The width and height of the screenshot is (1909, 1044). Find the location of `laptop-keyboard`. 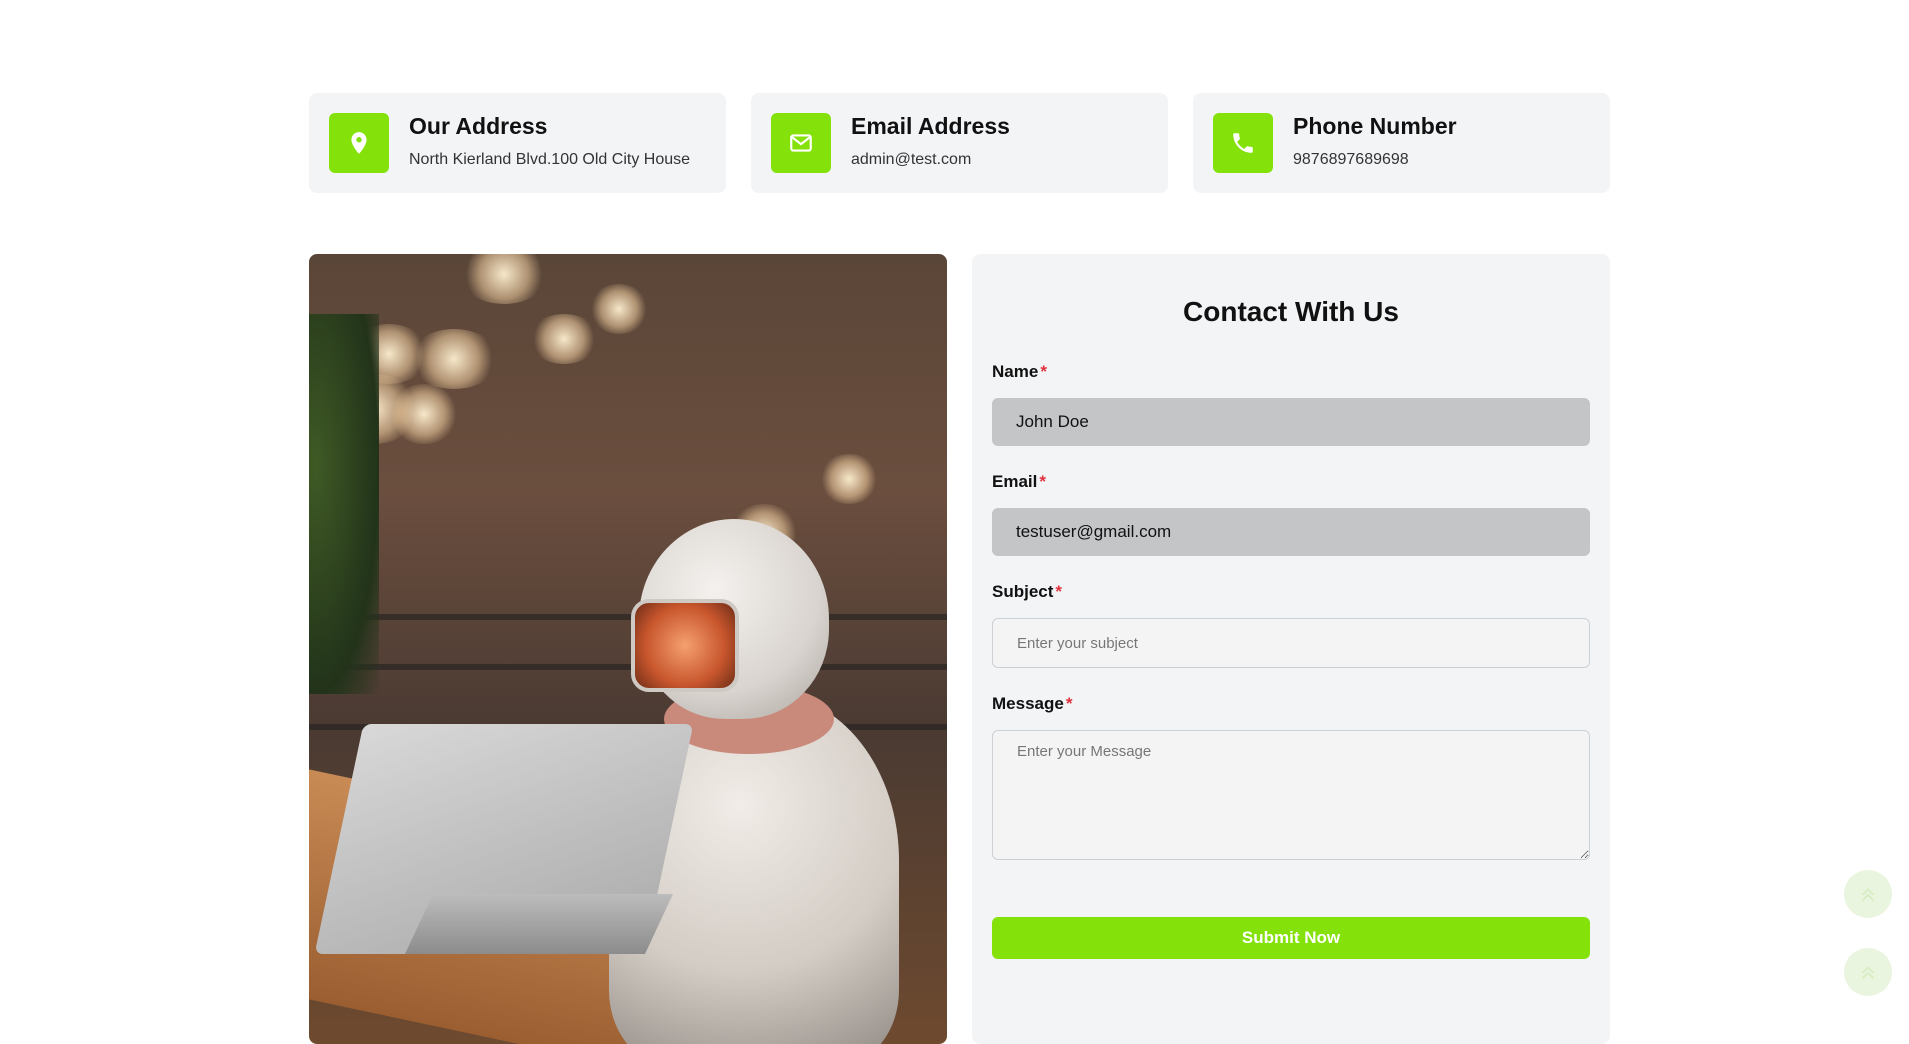

laptop-keyboard is located at coordinates (539, 924).